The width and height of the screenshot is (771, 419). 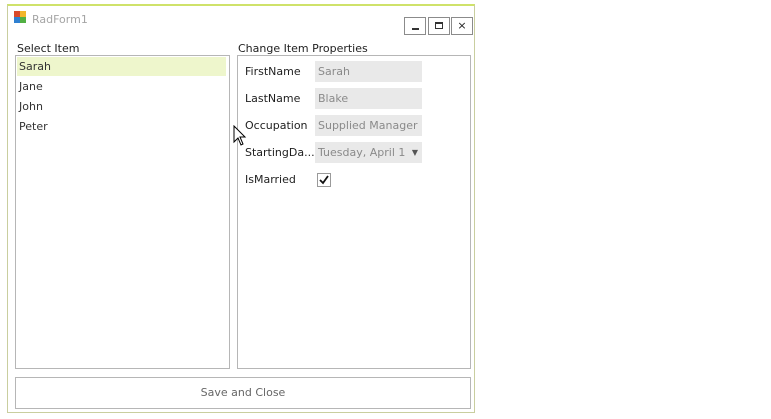 I want to click on list-item-jane: Jane, so click(x=121, y=86).